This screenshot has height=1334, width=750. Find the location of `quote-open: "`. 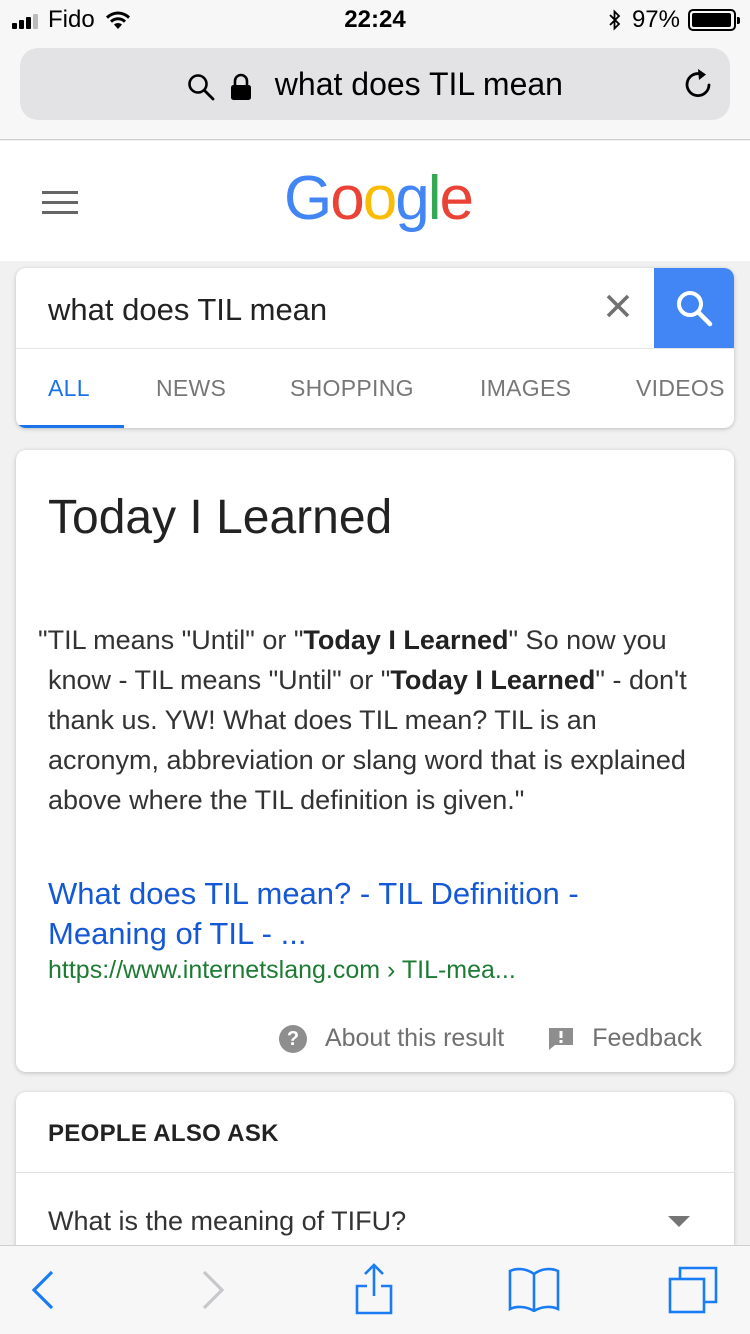

quote-open: " is located at coordinates (43, 640).